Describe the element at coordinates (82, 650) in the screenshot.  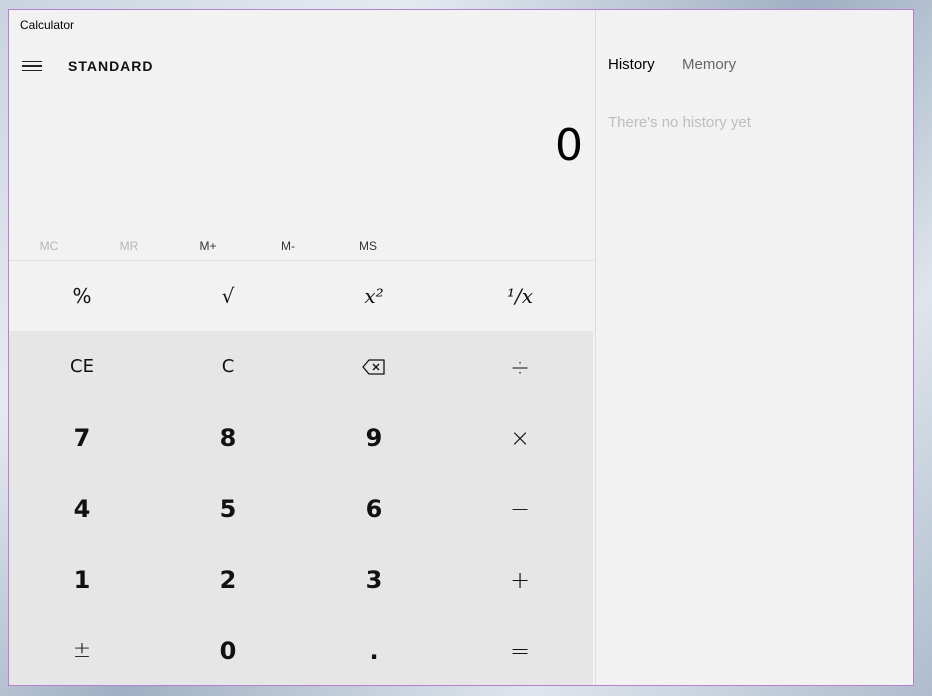
I see `negate-button: ±` at that location.